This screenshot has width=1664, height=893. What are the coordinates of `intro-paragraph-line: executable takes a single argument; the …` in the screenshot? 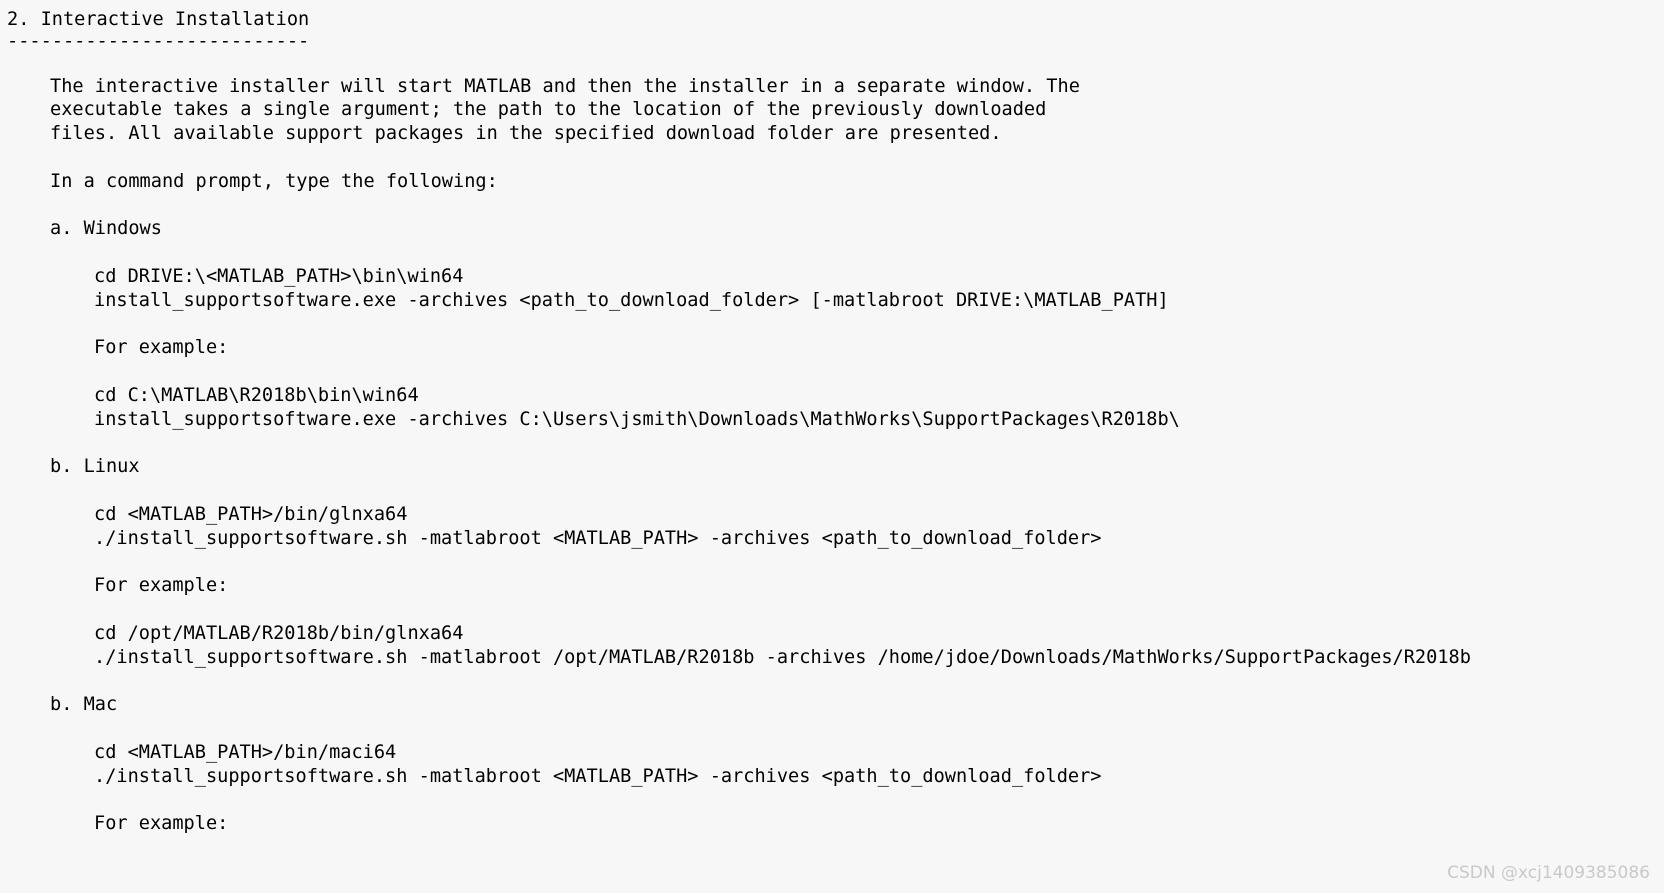 It's located at (548, 110).